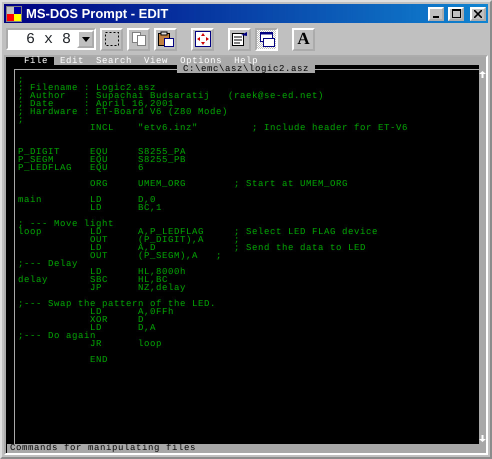  What do you see at coordinates (126, 208) in the screenshot?
I see `code-line: LD BC,1` at bounding box center [126, 208].